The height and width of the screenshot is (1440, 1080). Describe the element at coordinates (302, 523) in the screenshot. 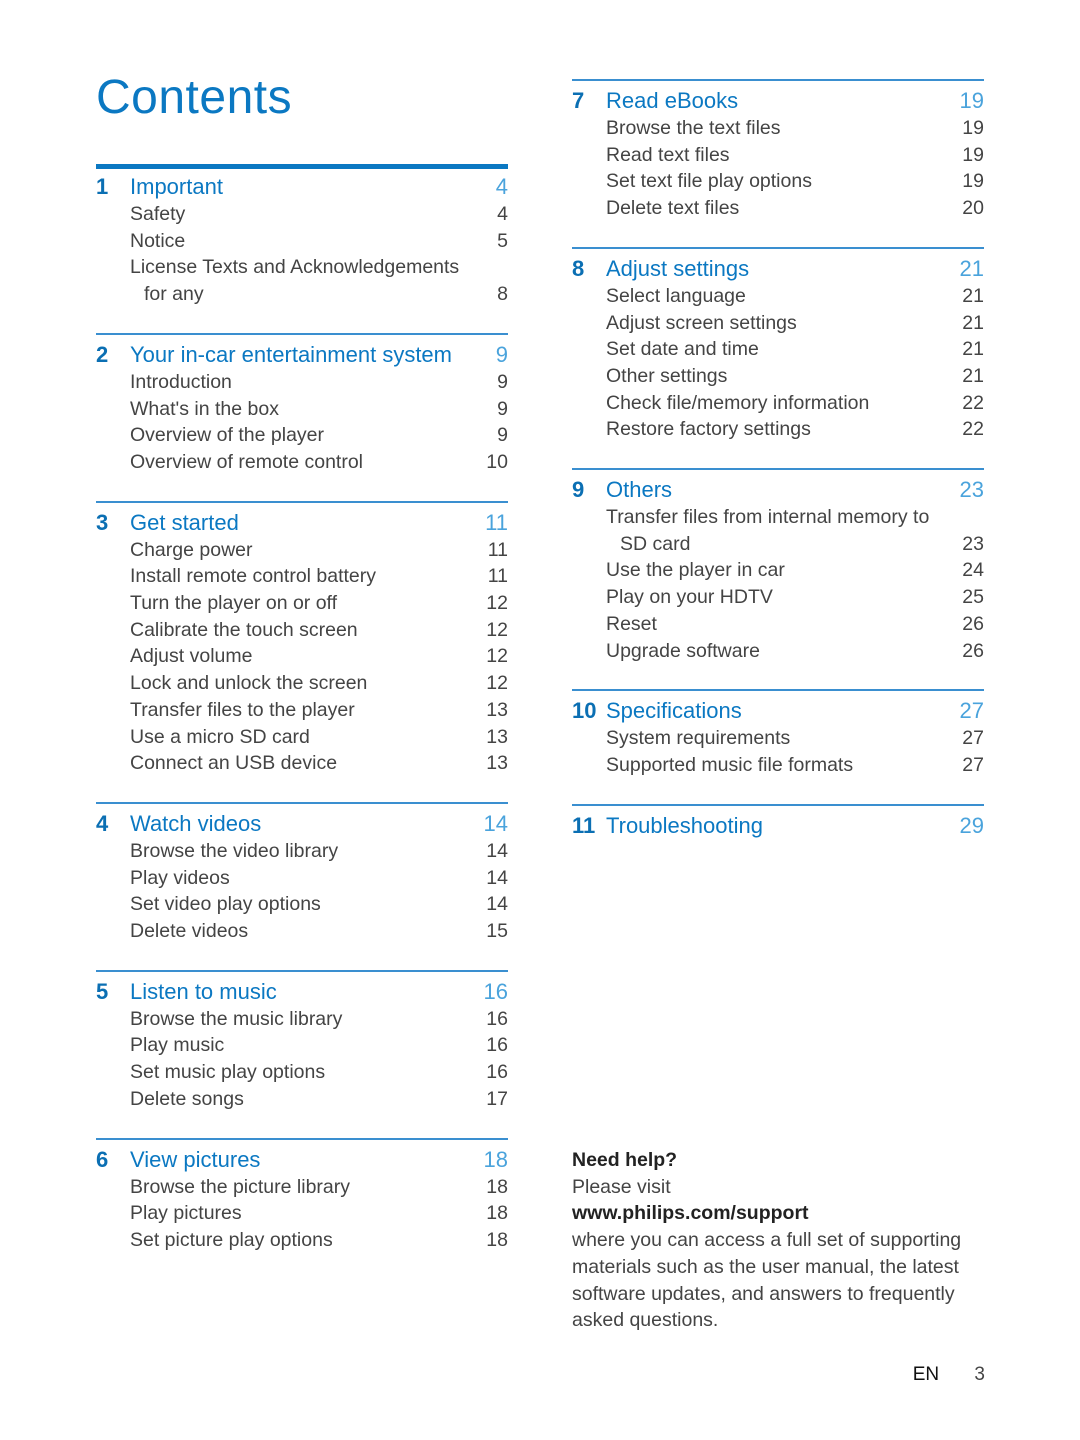

I see `toc-chapter-entry: 3 Get started 11` at that location.